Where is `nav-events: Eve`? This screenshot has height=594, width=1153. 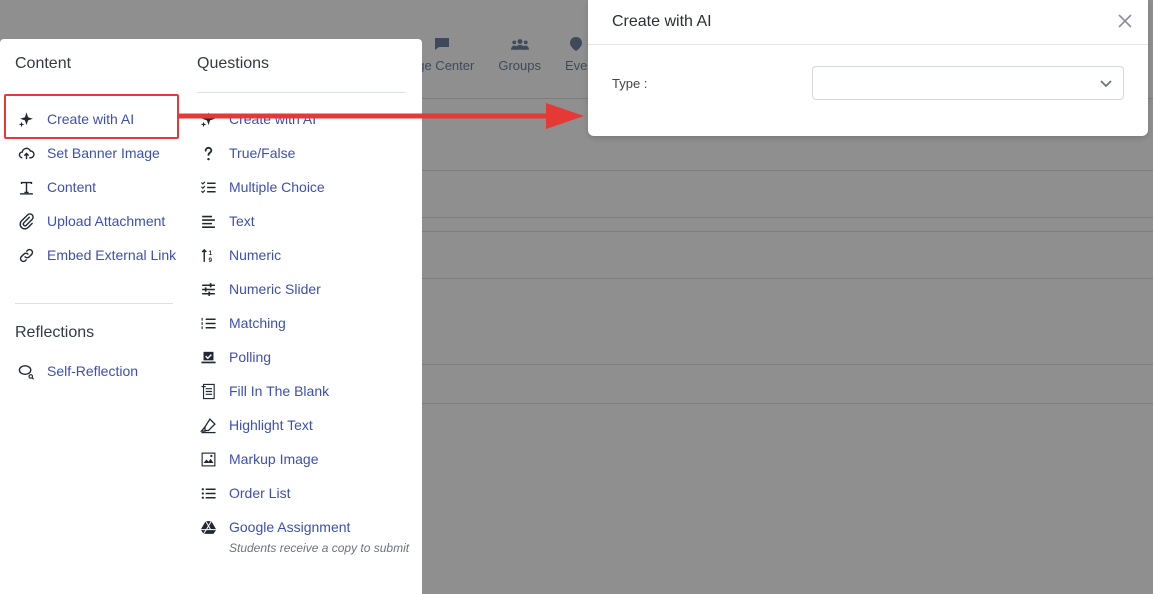
nav-events: Eve is located at coordinates (576, 61).